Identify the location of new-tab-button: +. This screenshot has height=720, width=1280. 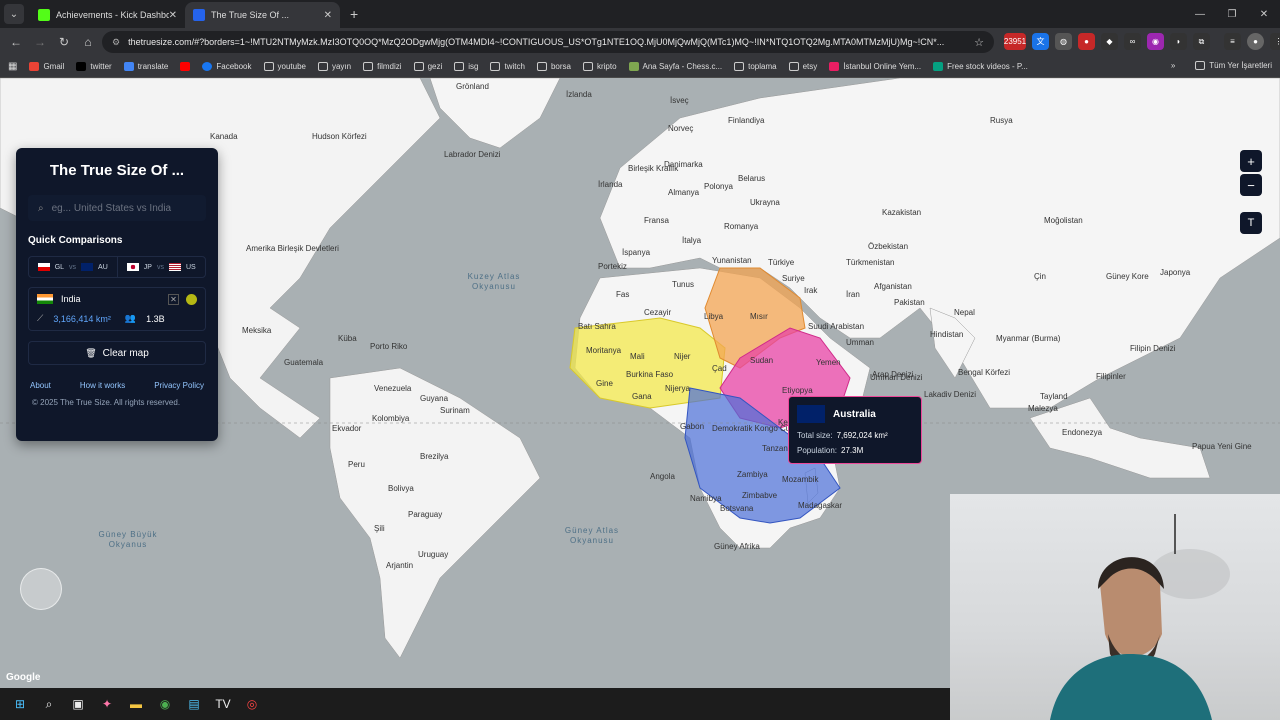
(354, 14).